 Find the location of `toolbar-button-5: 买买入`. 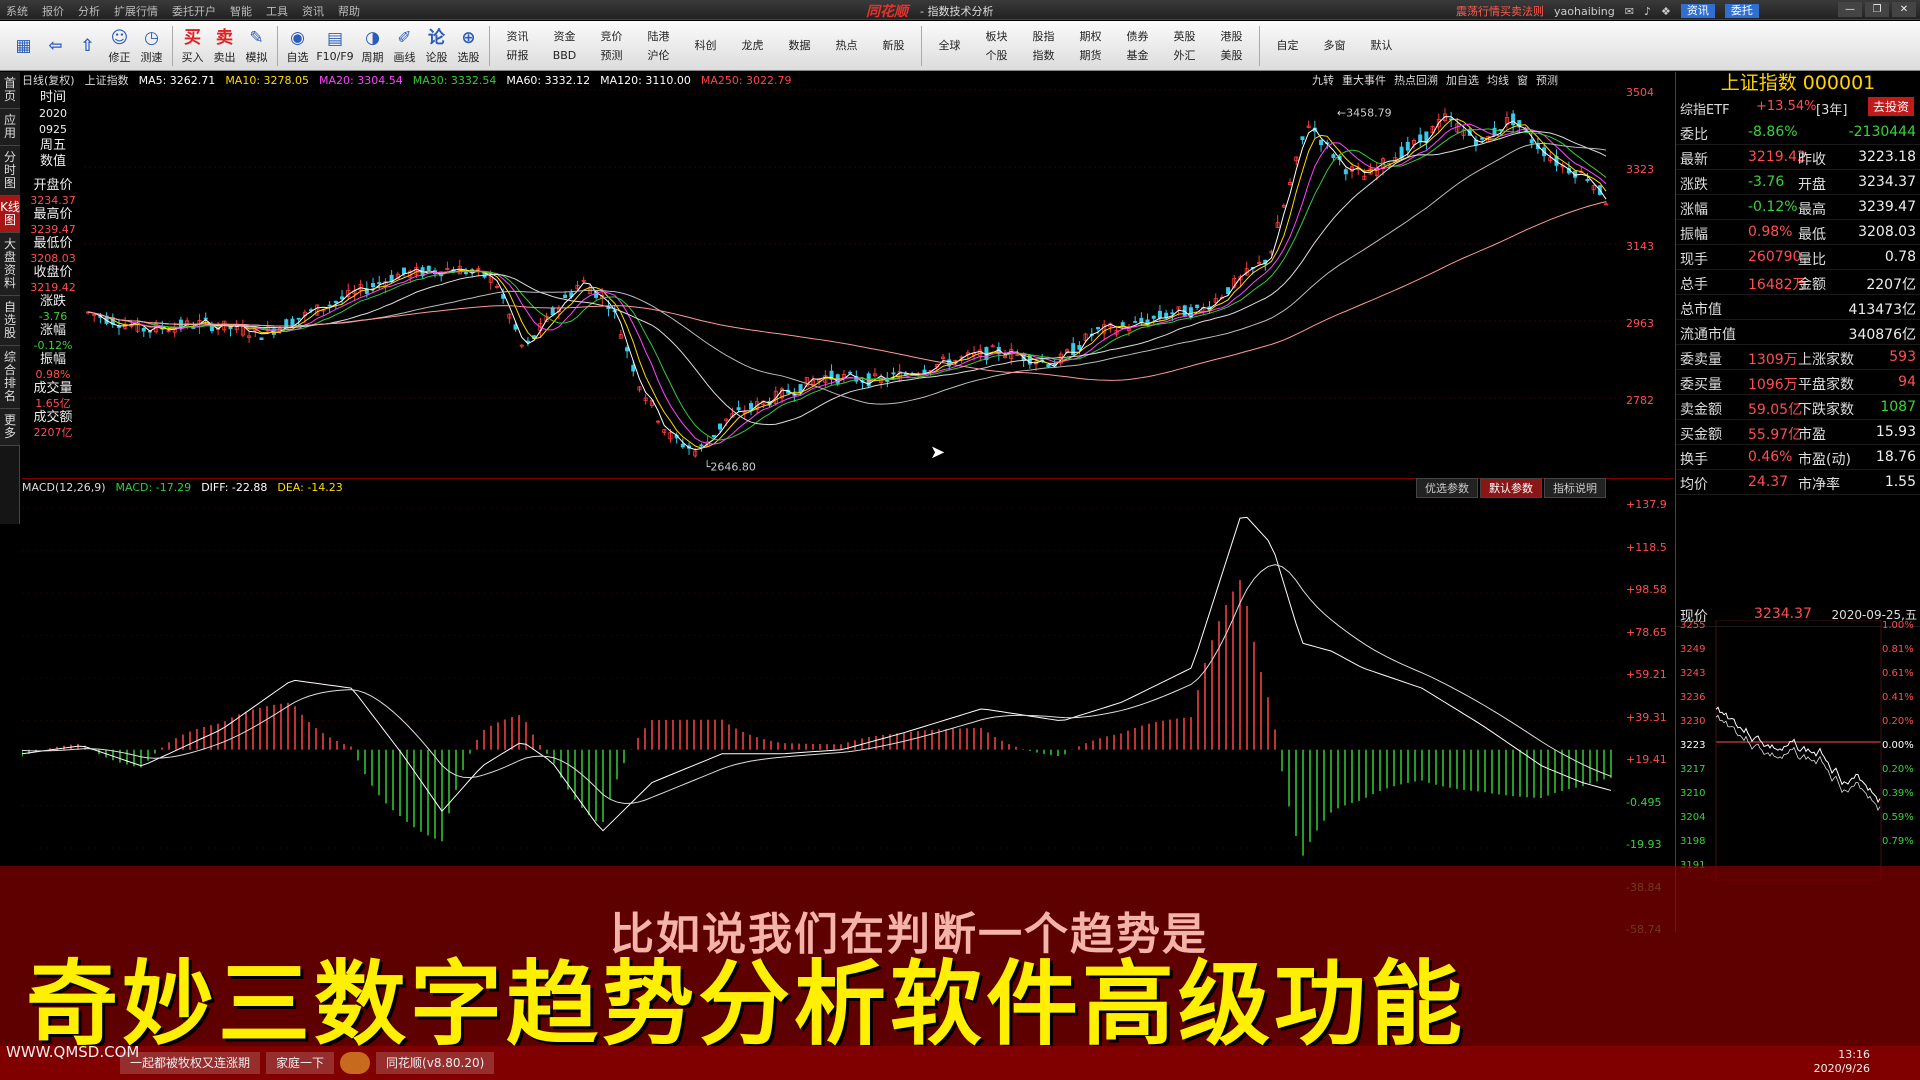

toolbar-button-5: 买买入 is located at coordinates (192, 46).